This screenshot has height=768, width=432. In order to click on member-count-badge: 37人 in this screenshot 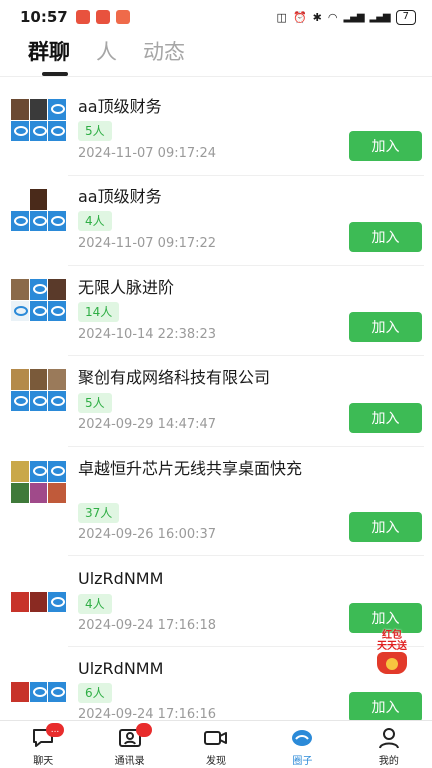, I will do `click(99, 513)`.